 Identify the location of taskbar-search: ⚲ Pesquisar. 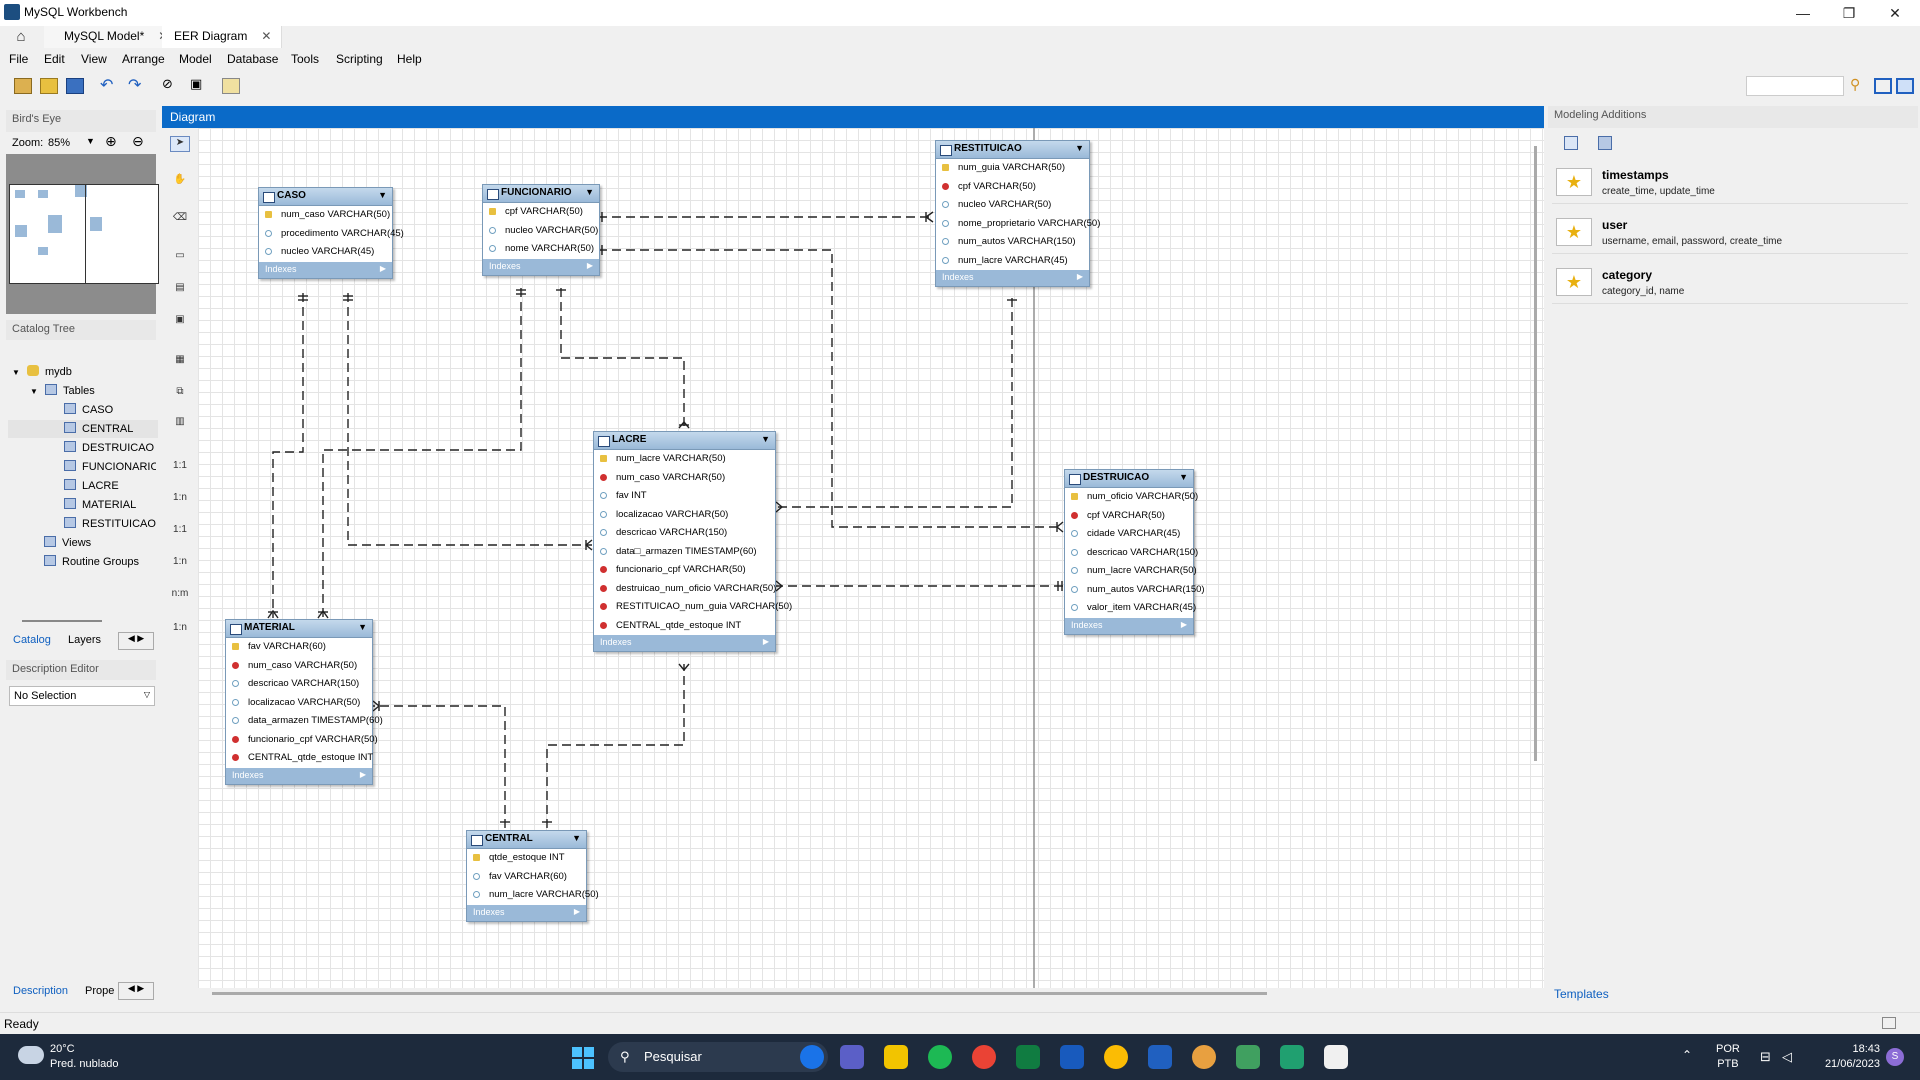
(718, 1057).